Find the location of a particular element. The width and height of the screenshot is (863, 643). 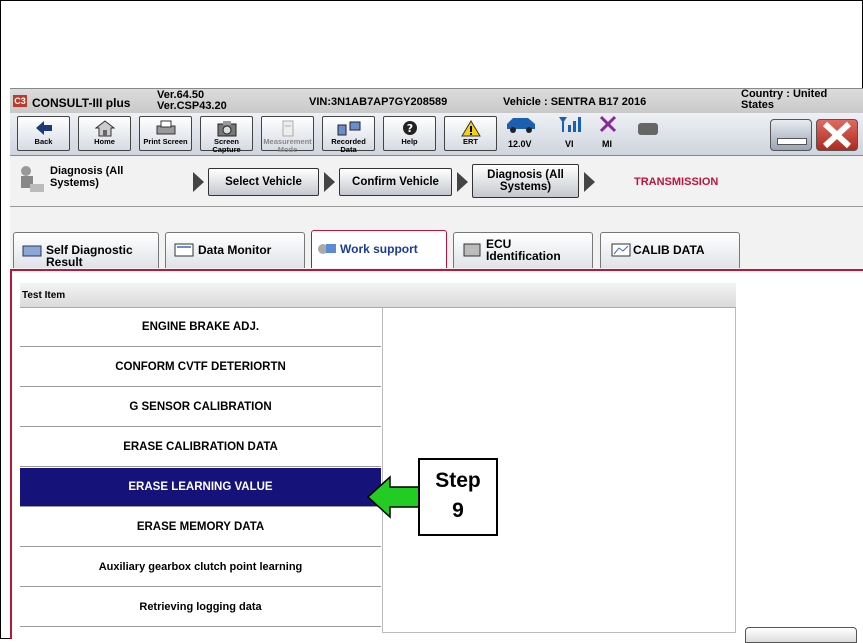

confirm-vehicle-button: Confirm Vehicle is located at coordinates (395, 182).